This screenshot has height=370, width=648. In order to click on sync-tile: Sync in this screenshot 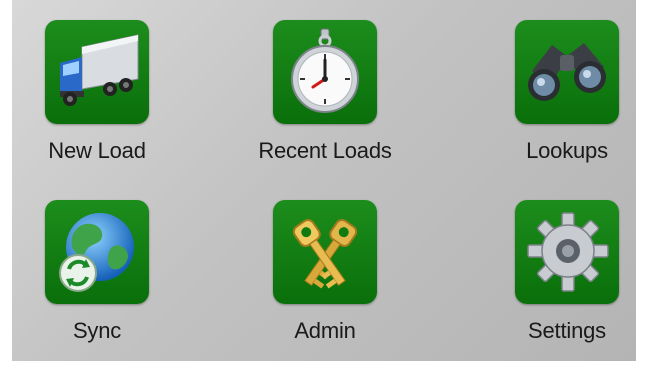, I will do `click(97, 285)`.